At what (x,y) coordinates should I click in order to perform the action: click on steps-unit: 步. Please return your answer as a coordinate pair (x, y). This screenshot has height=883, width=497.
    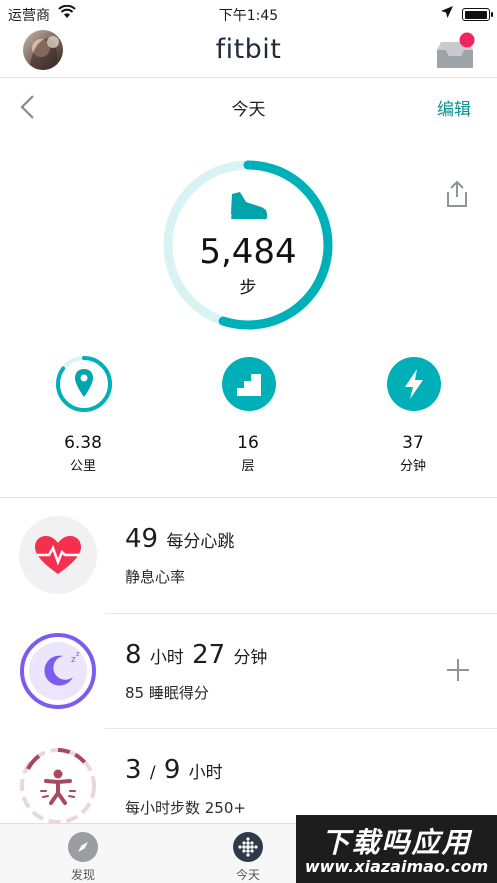
    Looking at the image, I should click on (248, 288).